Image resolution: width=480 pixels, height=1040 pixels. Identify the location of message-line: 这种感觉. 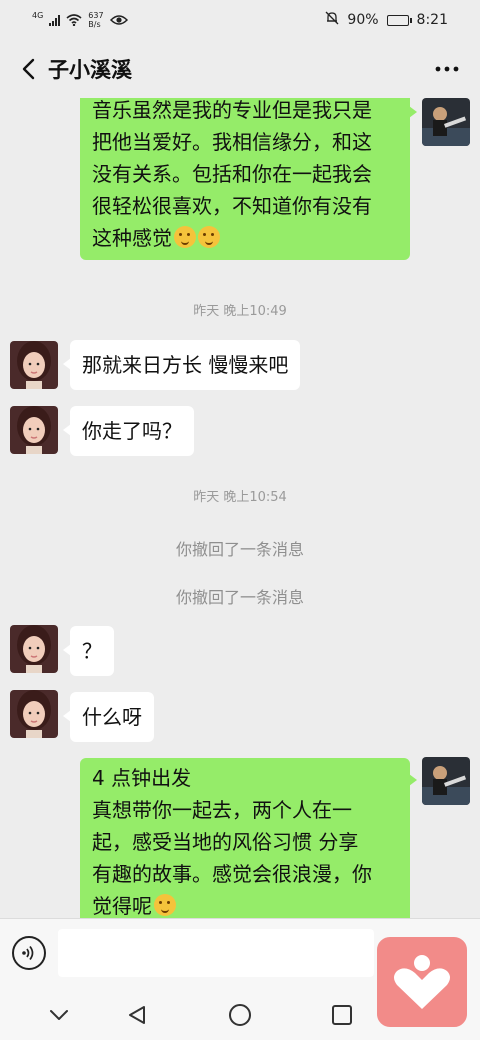
(132, 238).